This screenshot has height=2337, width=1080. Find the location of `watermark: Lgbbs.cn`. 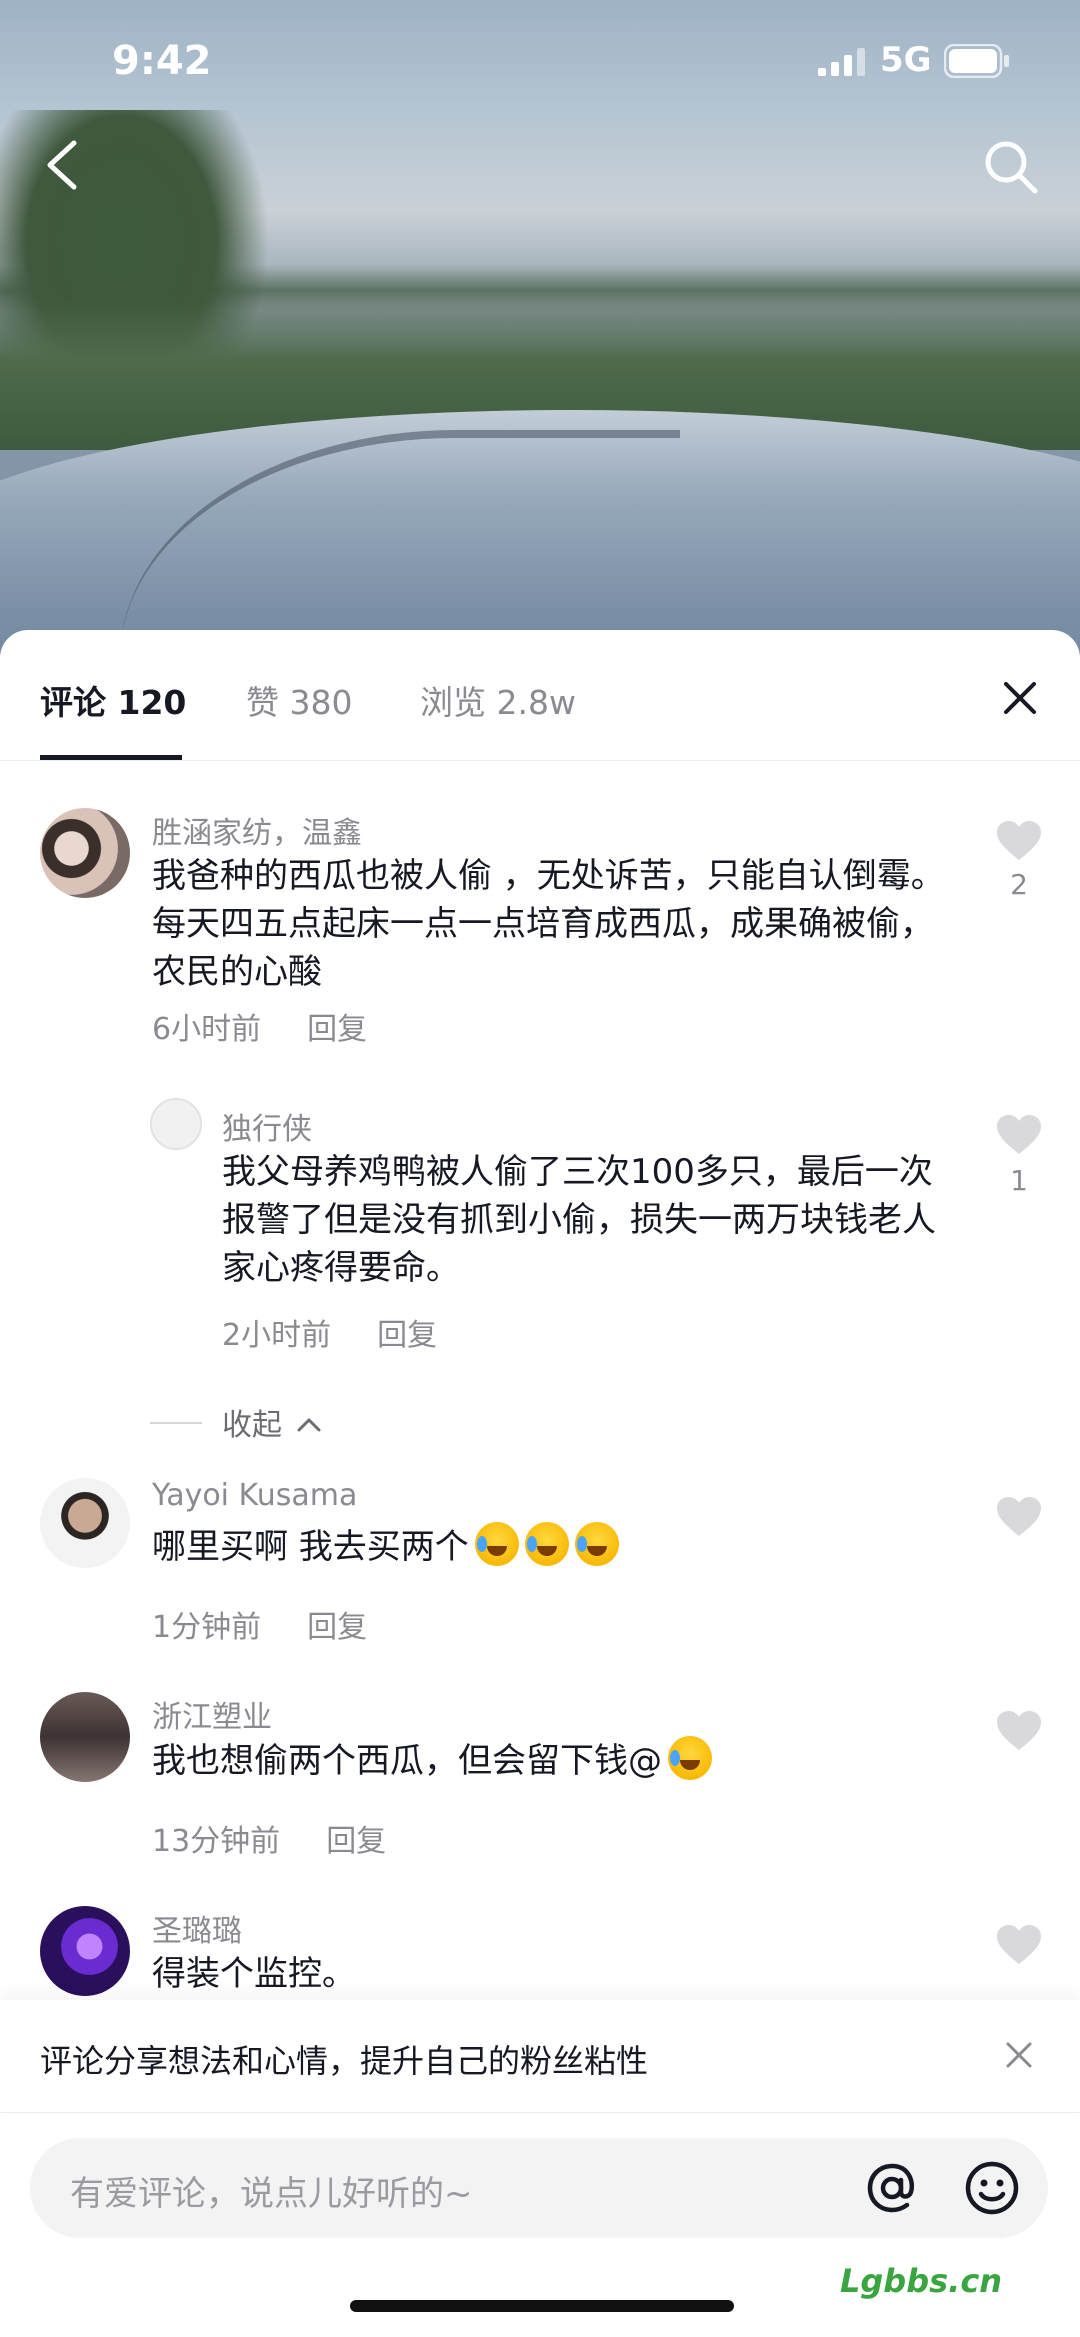

watermark: Lgbbs.cn is located at coordinates (921, 2281).